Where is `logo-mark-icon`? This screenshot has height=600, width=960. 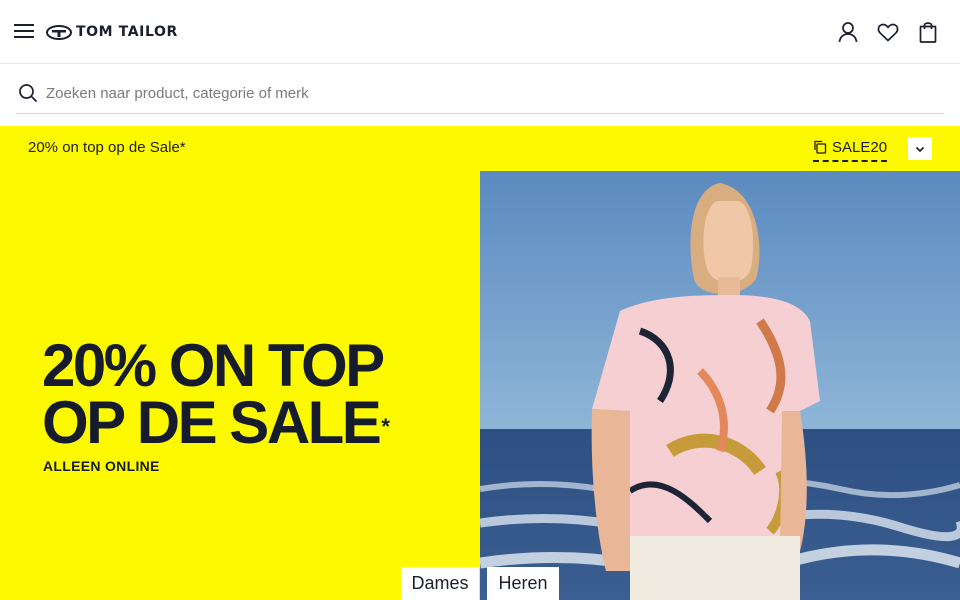
logo-mark-icon is located at coordinates (59, 32).